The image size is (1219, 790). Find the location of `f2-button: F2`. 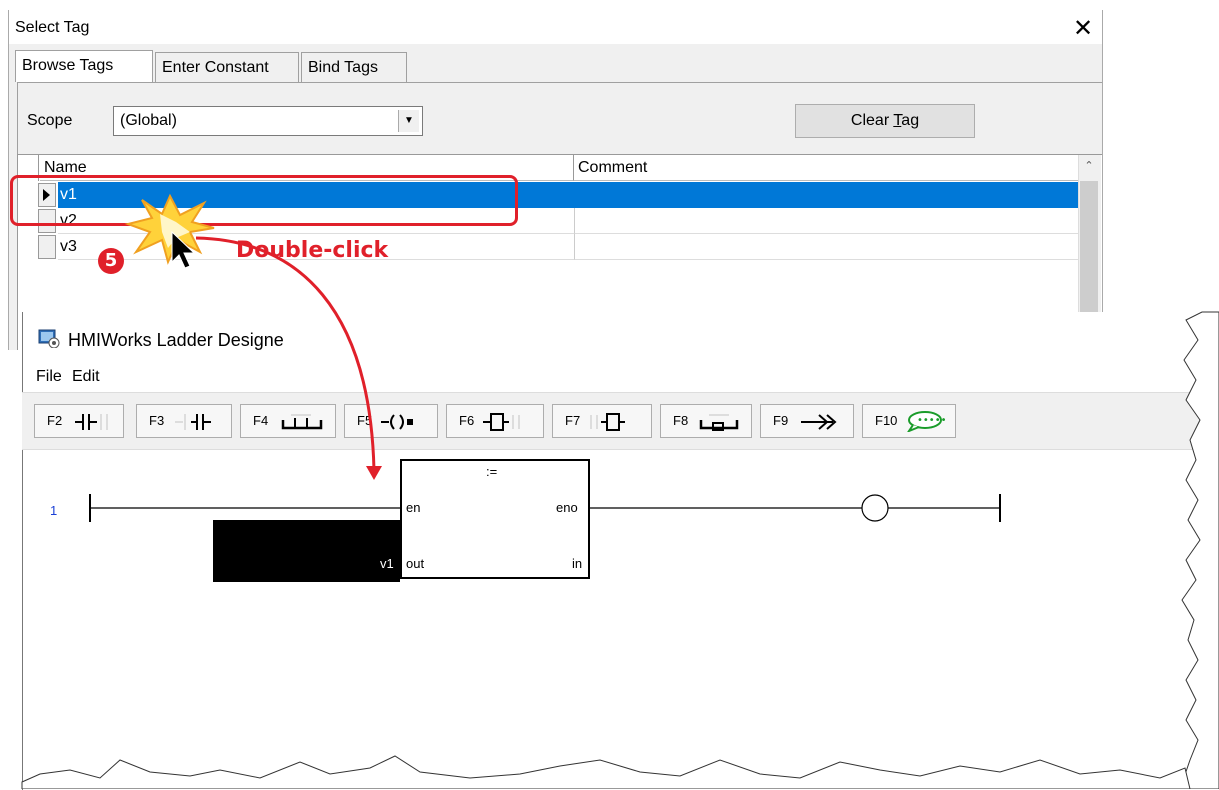

f2-button: F2 is located at coordinates (79, 421).